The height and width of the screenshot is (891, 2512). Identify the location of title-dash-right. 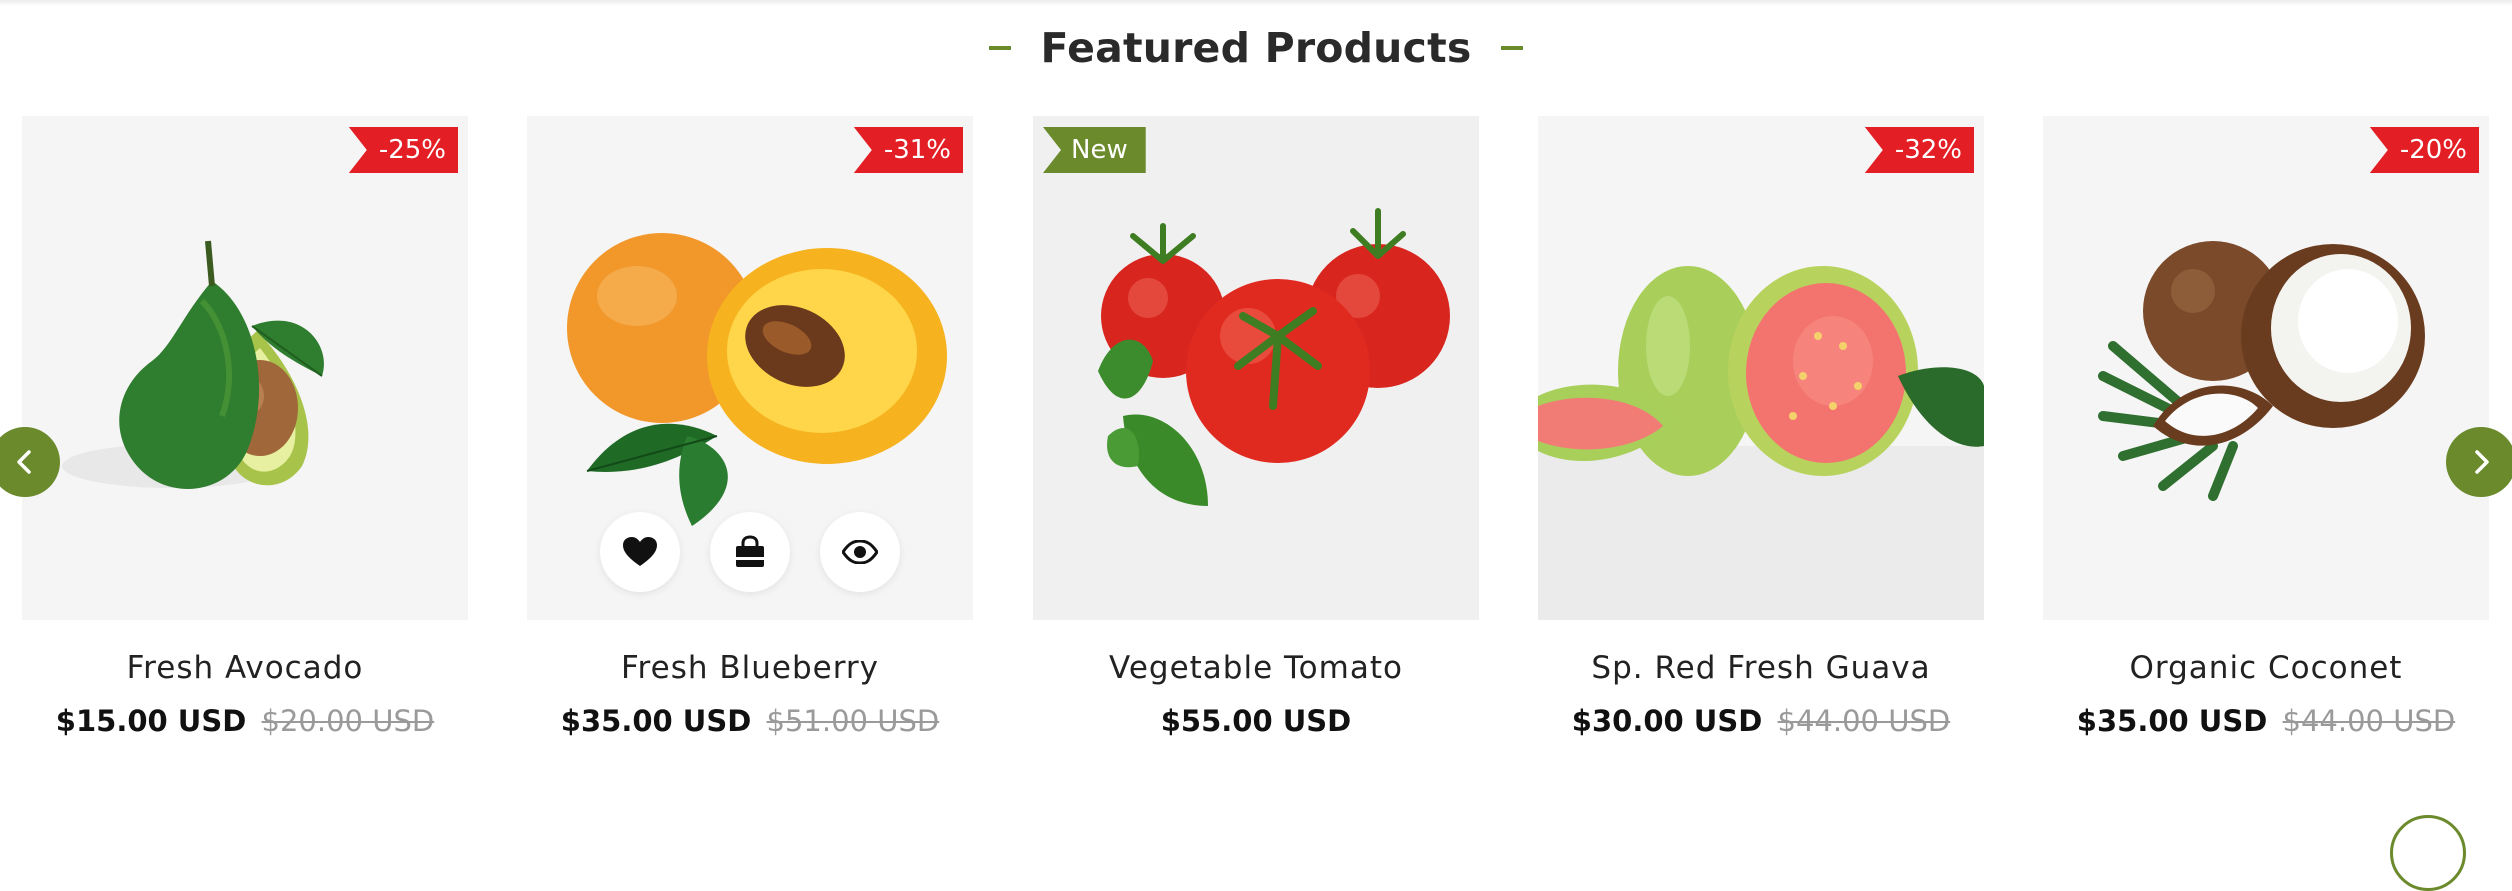
(1512, 48).